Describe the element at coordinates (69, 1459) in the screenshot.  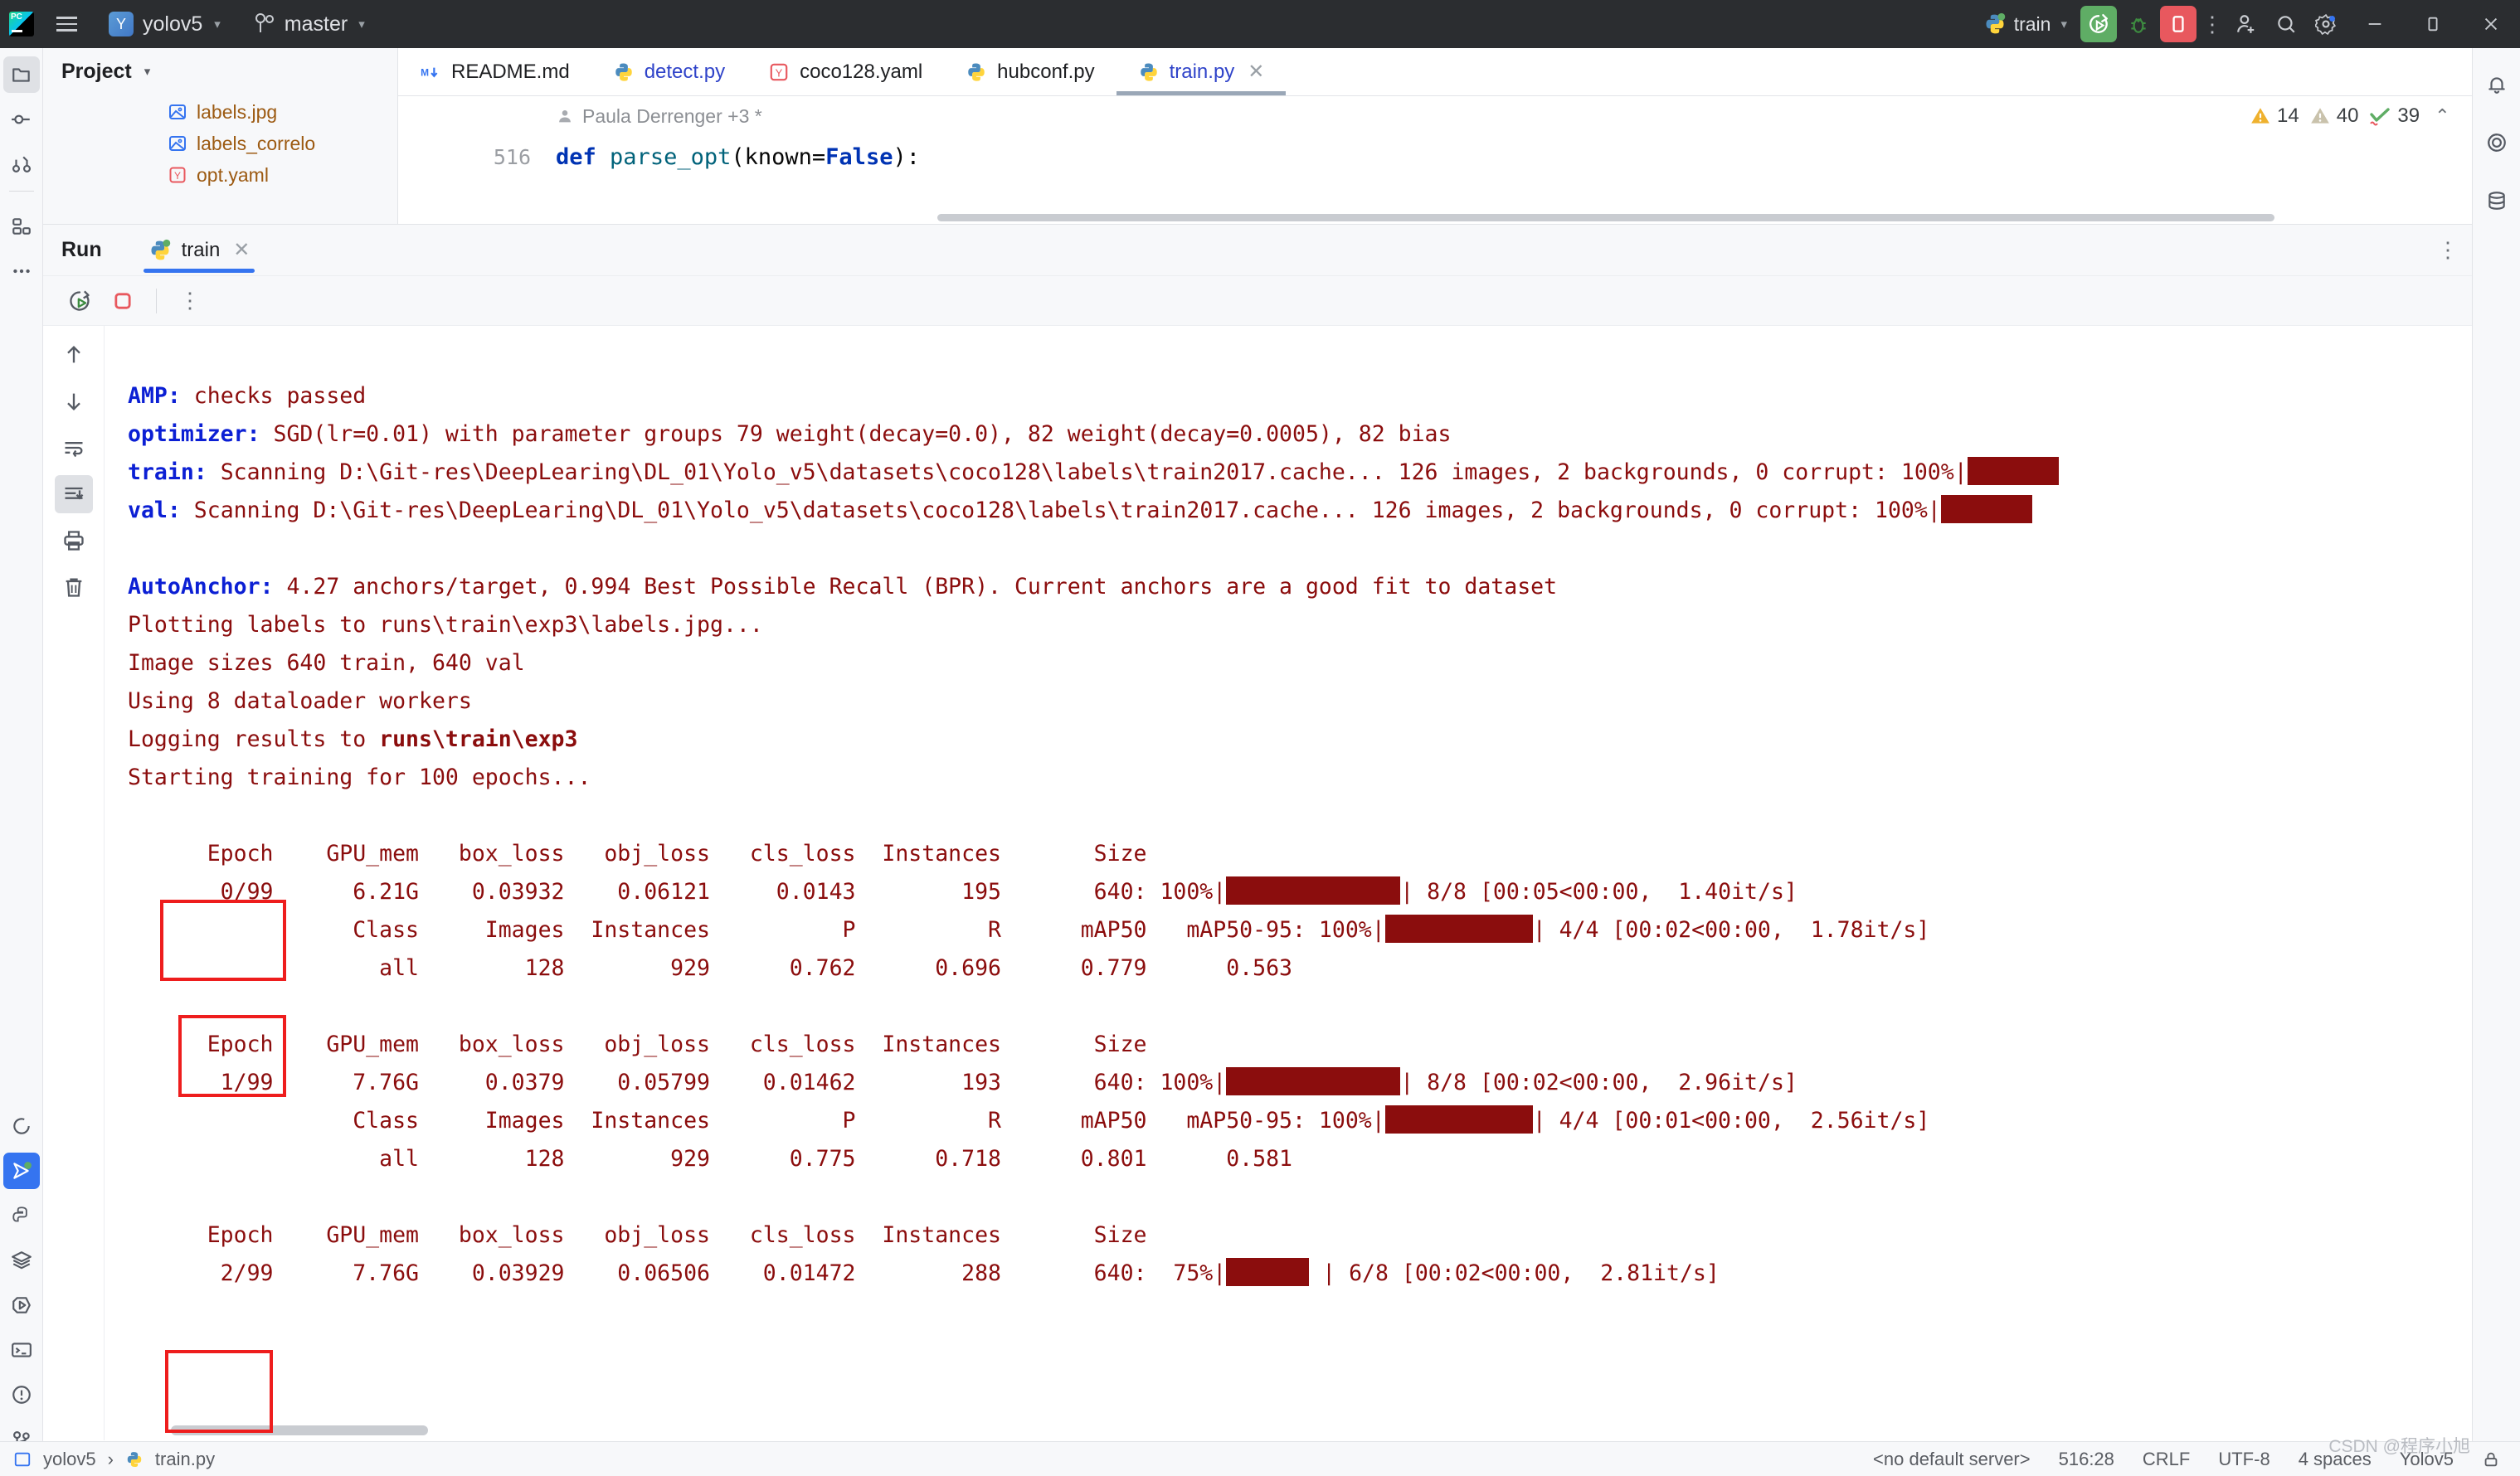
I see `breadcrumb-project: yolov5` at that location.